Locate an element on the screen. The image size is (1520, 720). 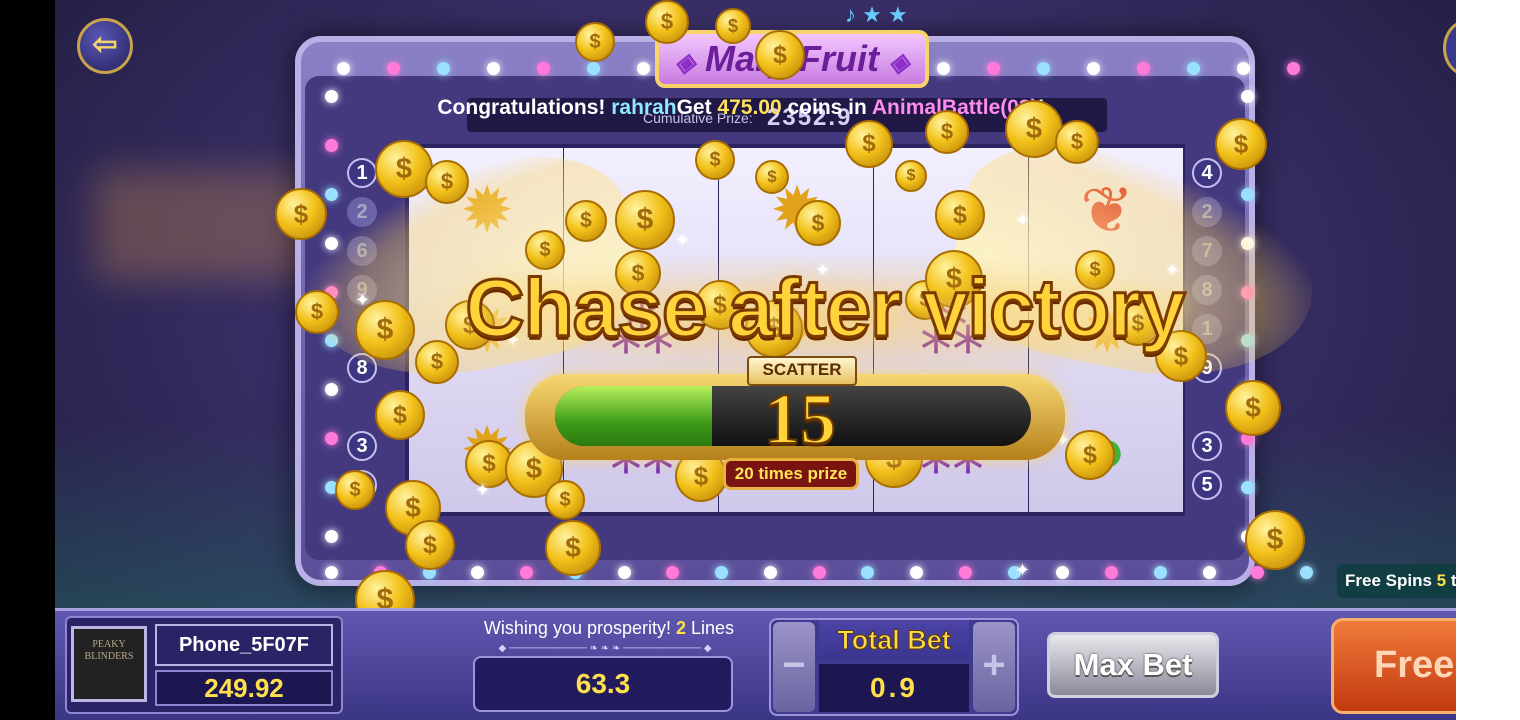
decrease-bet-button: − is located at coordinates (794, 667).